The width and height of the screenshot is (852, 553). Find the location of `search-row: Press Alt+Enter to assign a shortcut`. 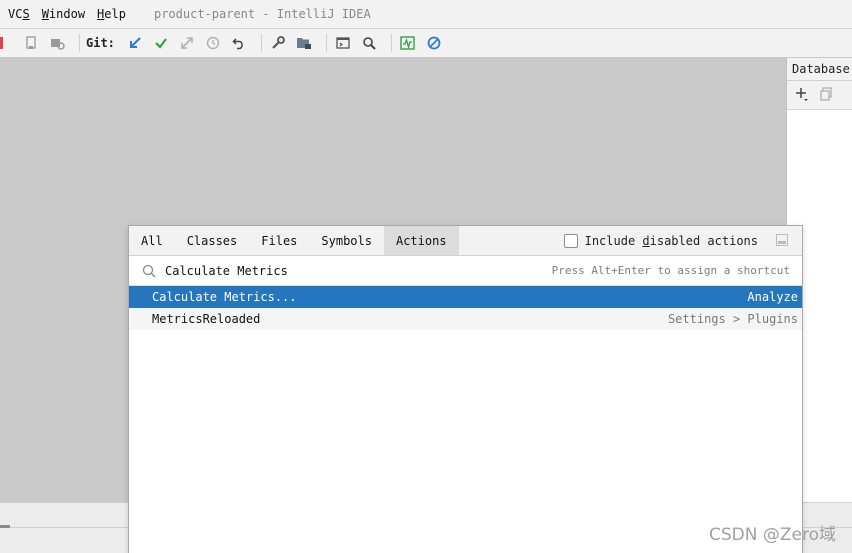

search-row: Press Alt+Enter to assign a shortcut is located at coordinates (465, 271).